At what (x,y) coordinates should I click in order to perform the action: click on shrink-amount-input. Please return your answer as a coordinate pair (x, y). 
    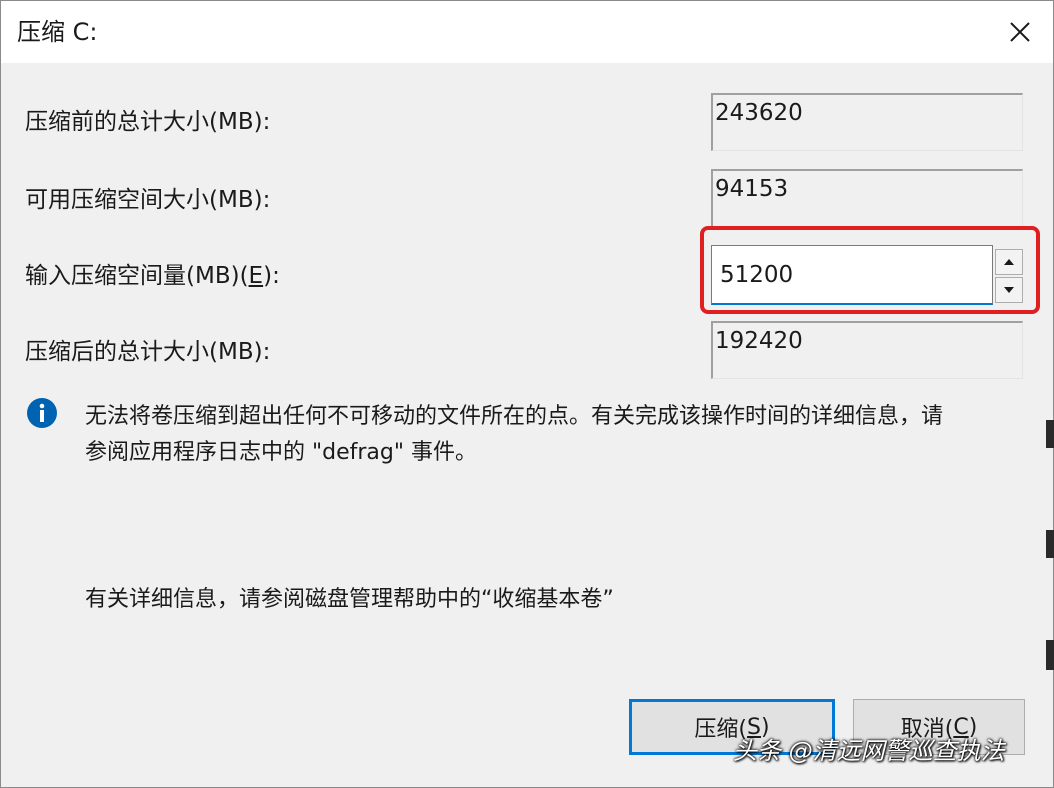
    Looking at the image, I should click on (852, 275).